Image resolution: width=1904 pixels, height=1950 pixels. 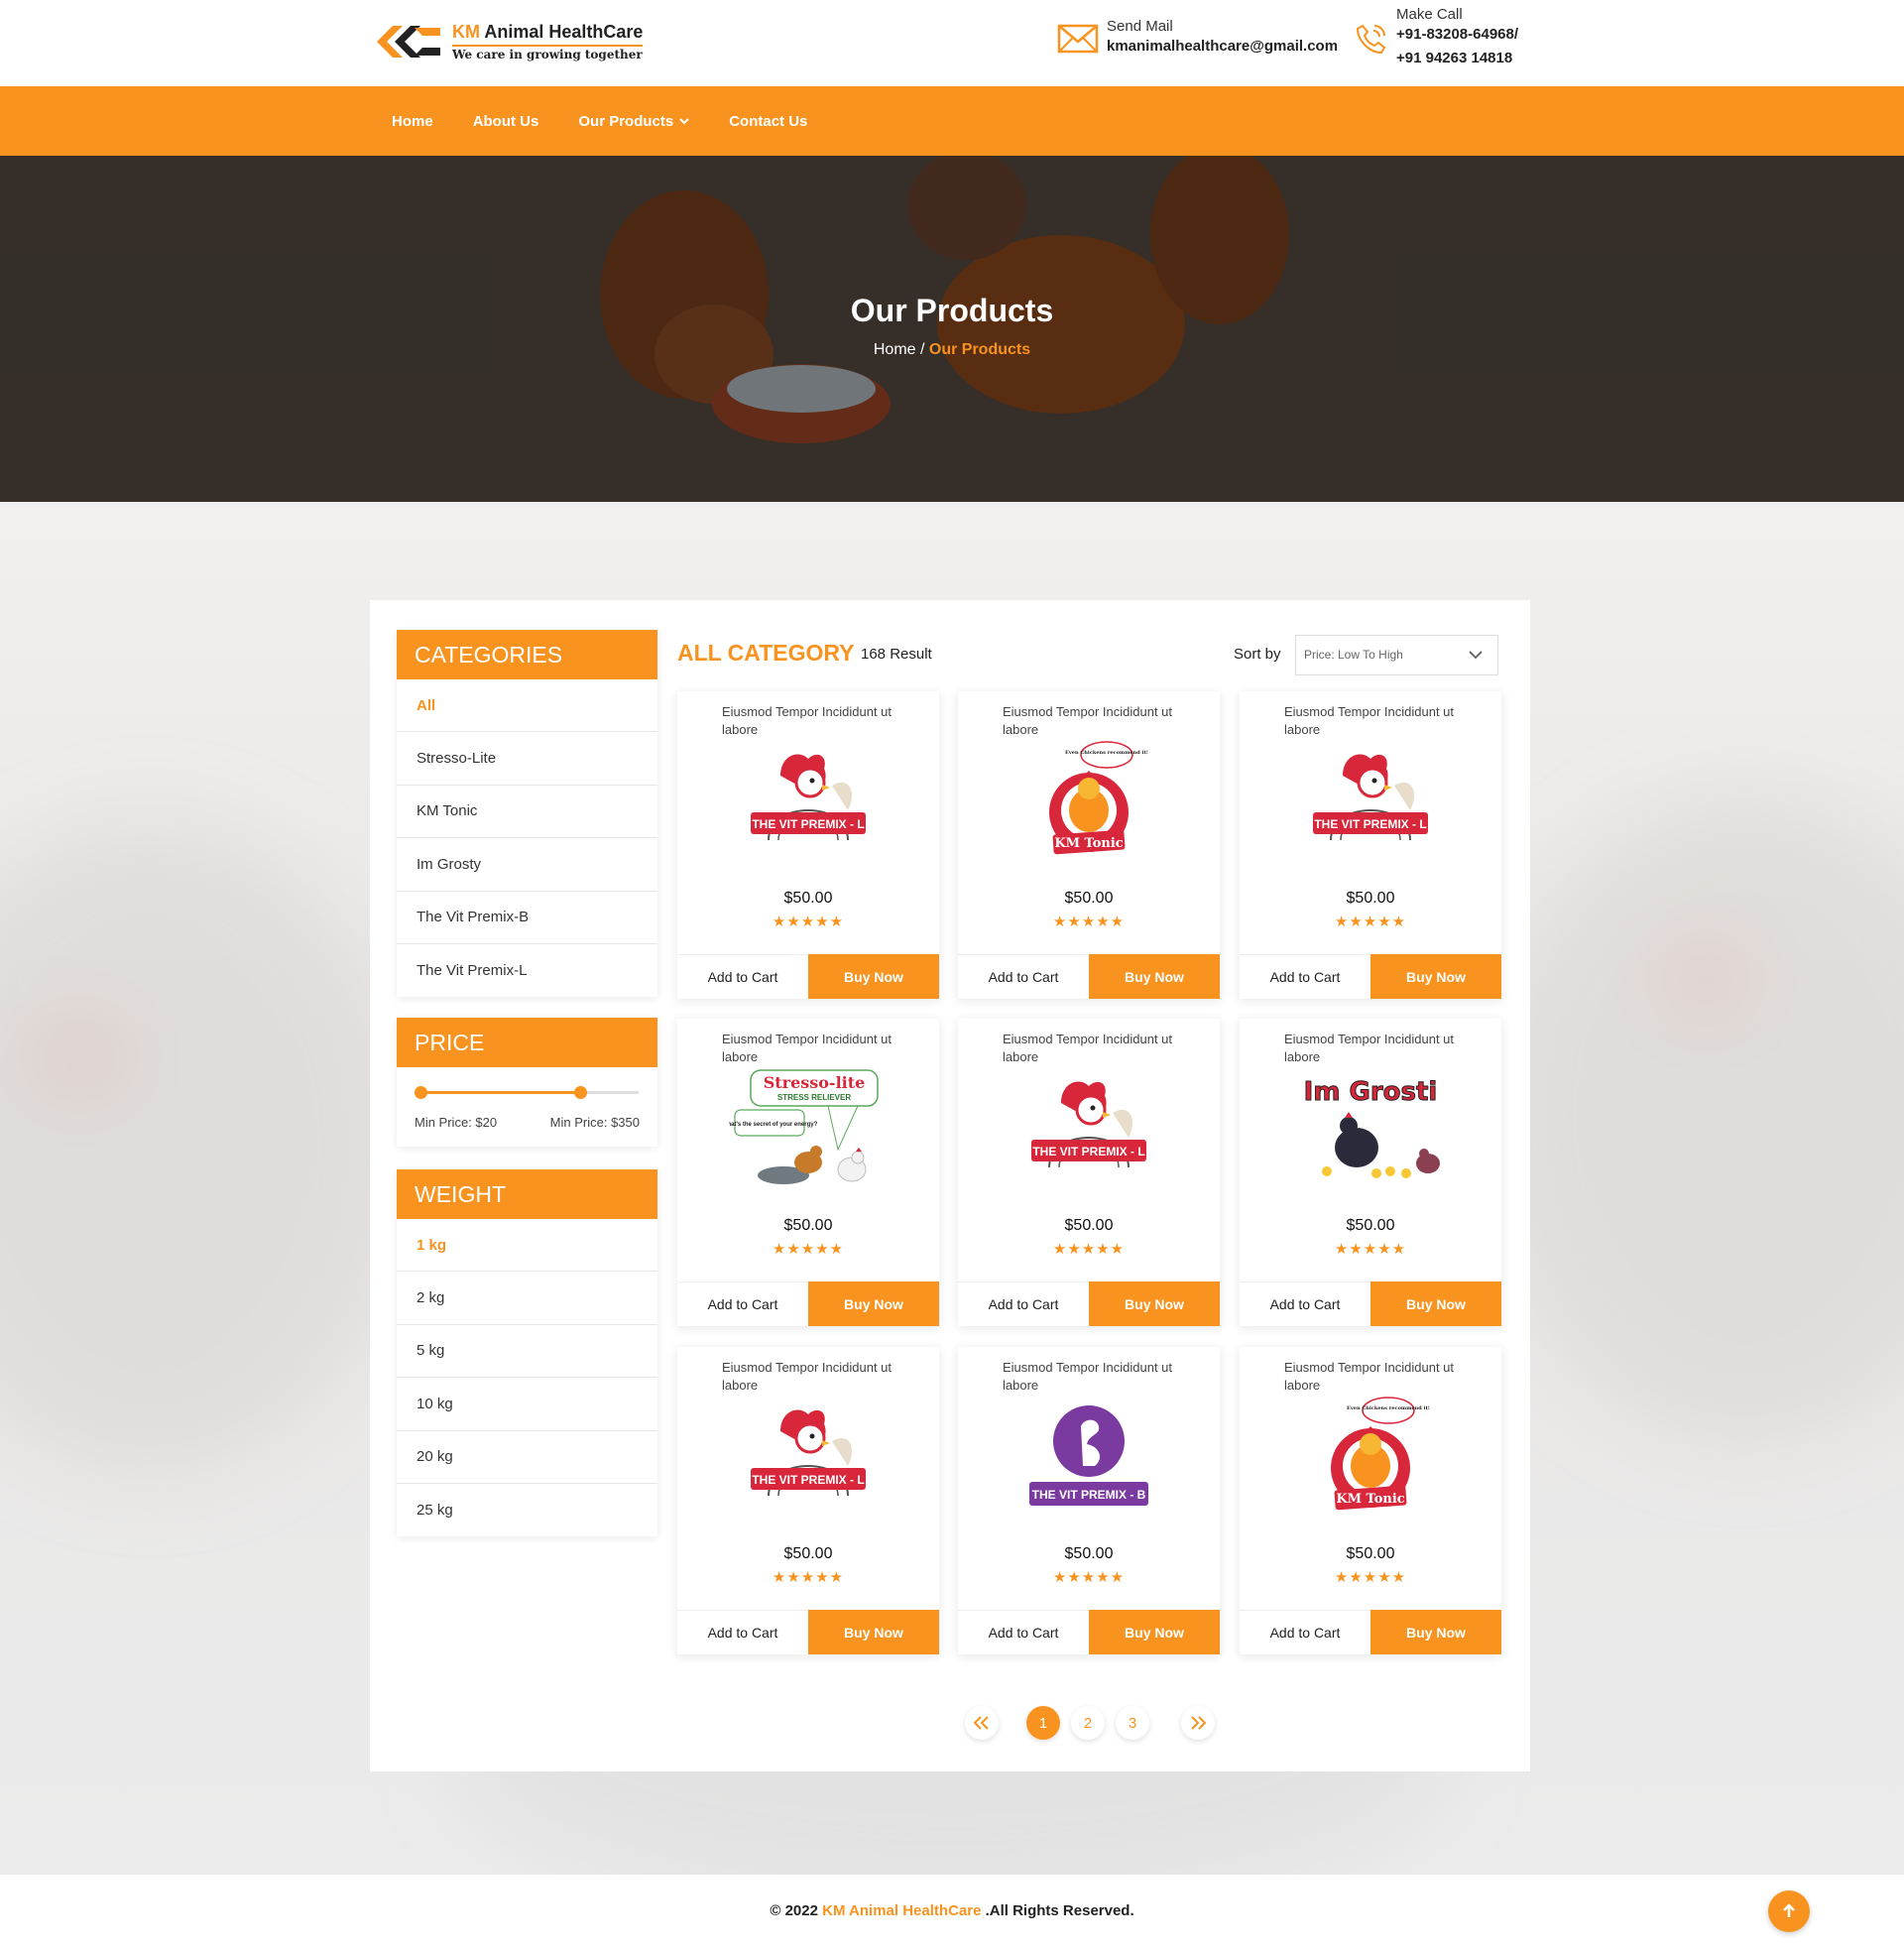 What do you see at coordinates (768, 122) in the screenshot?
I see `nav-contact: Contact Us` at bounding box center [768, 122].